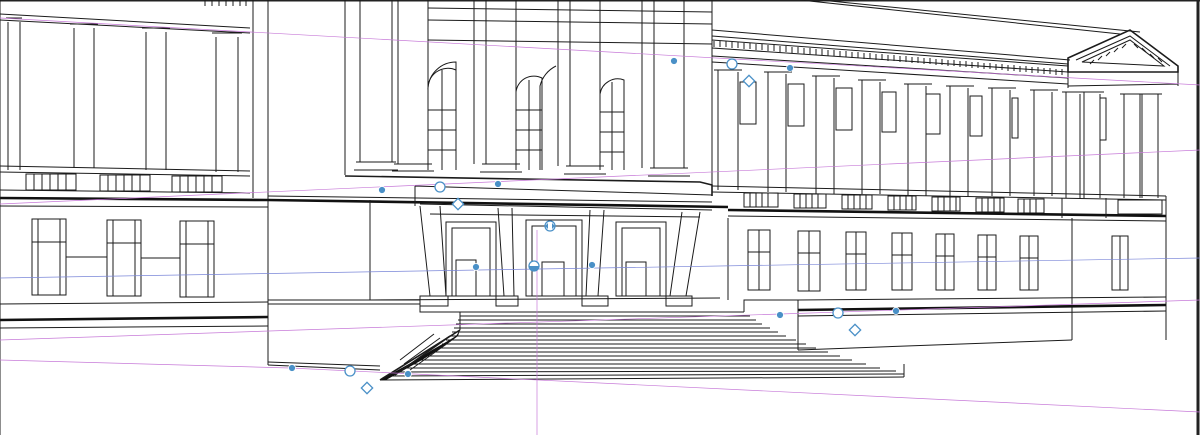 The width and height of the screenshot is (1200, 435). I want to click on left-wing-balustrade-windows, so click(124, 183).